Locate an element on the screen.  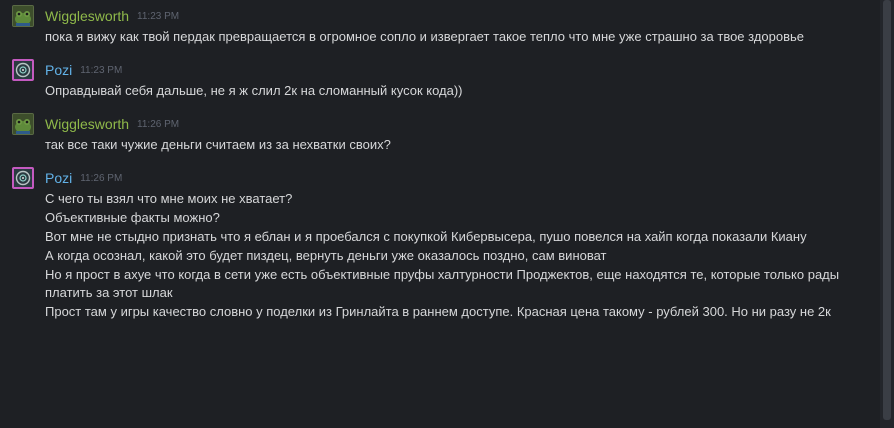
chat-scrollbar is located at coordinates (887, 214).